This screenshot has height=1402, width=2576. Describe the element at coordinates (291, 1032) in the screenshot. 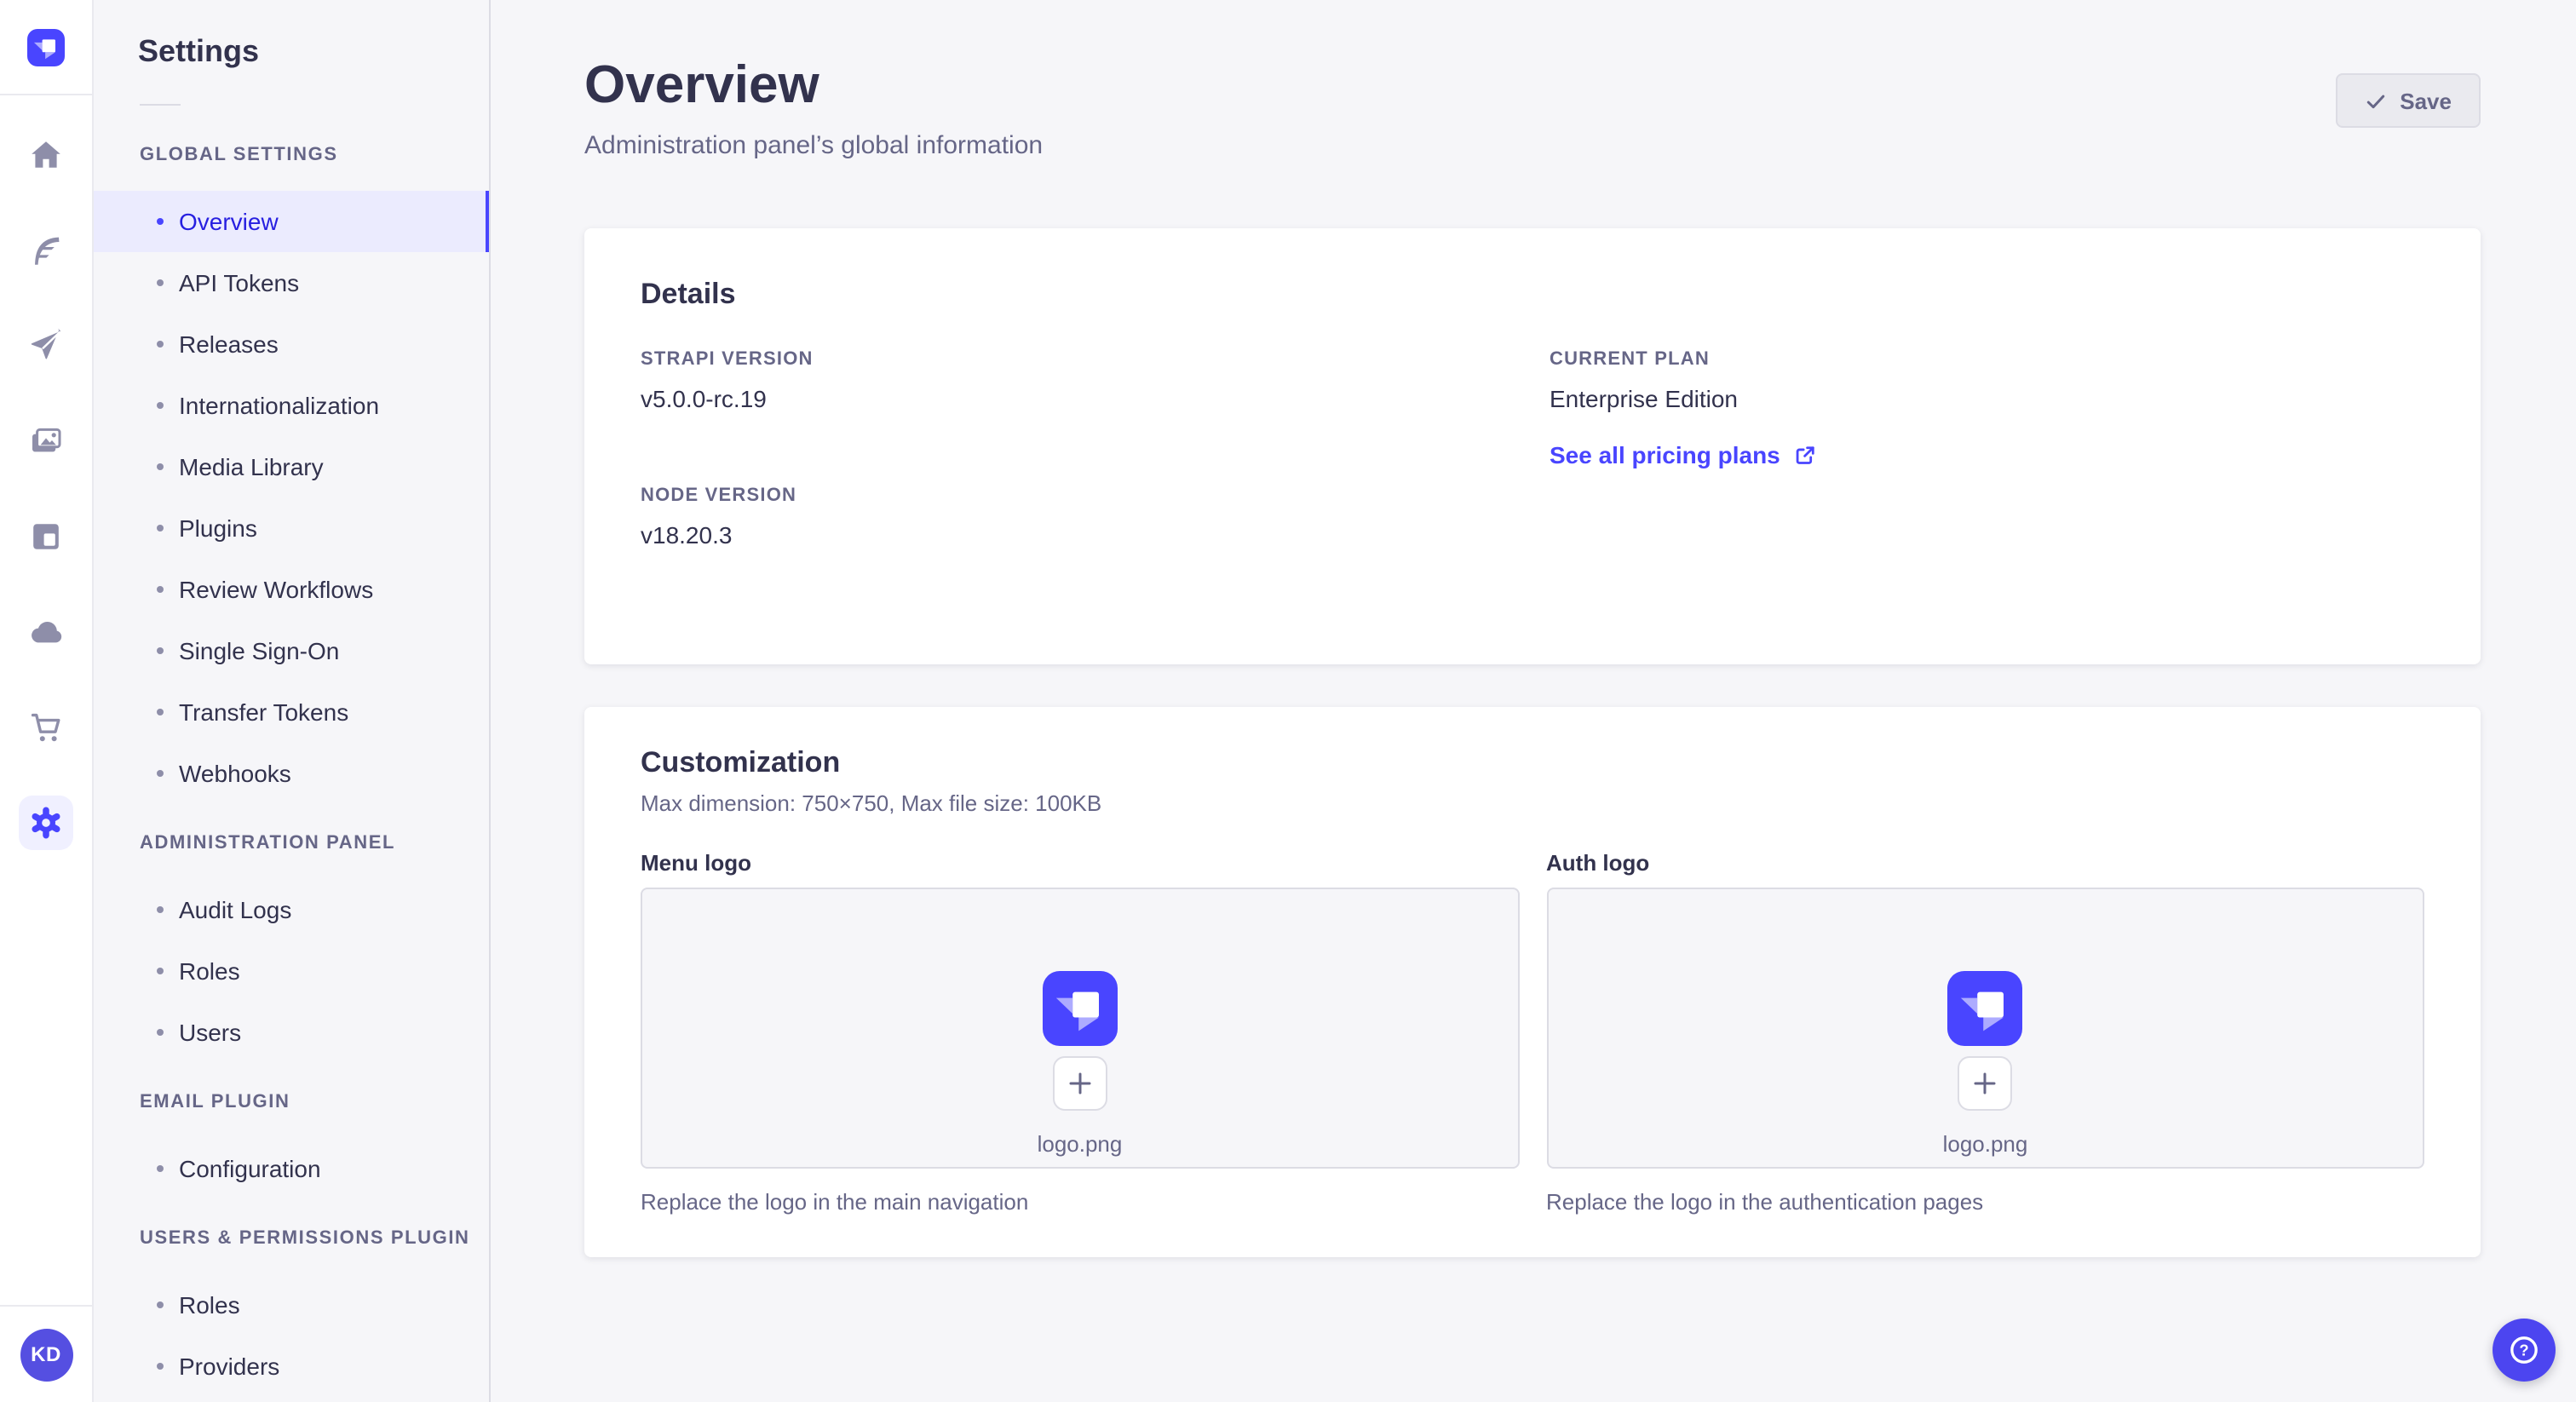

I see `subnav-item-users: Users` at that location.